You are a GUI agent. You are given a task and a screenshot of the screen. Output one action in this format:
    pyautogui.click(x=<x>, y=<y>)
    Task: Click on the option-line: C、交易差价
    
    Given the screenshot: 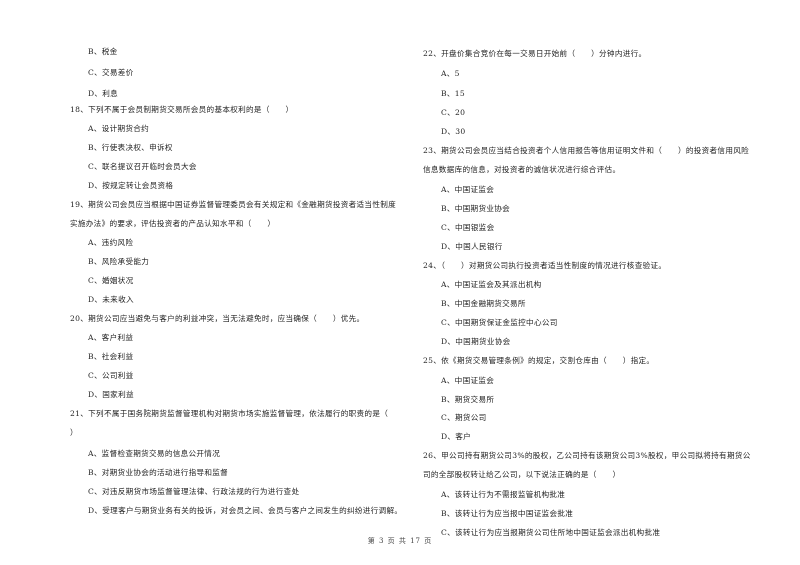 What is the action you would take?
    pyautogui.click(x=111, y=72)
    